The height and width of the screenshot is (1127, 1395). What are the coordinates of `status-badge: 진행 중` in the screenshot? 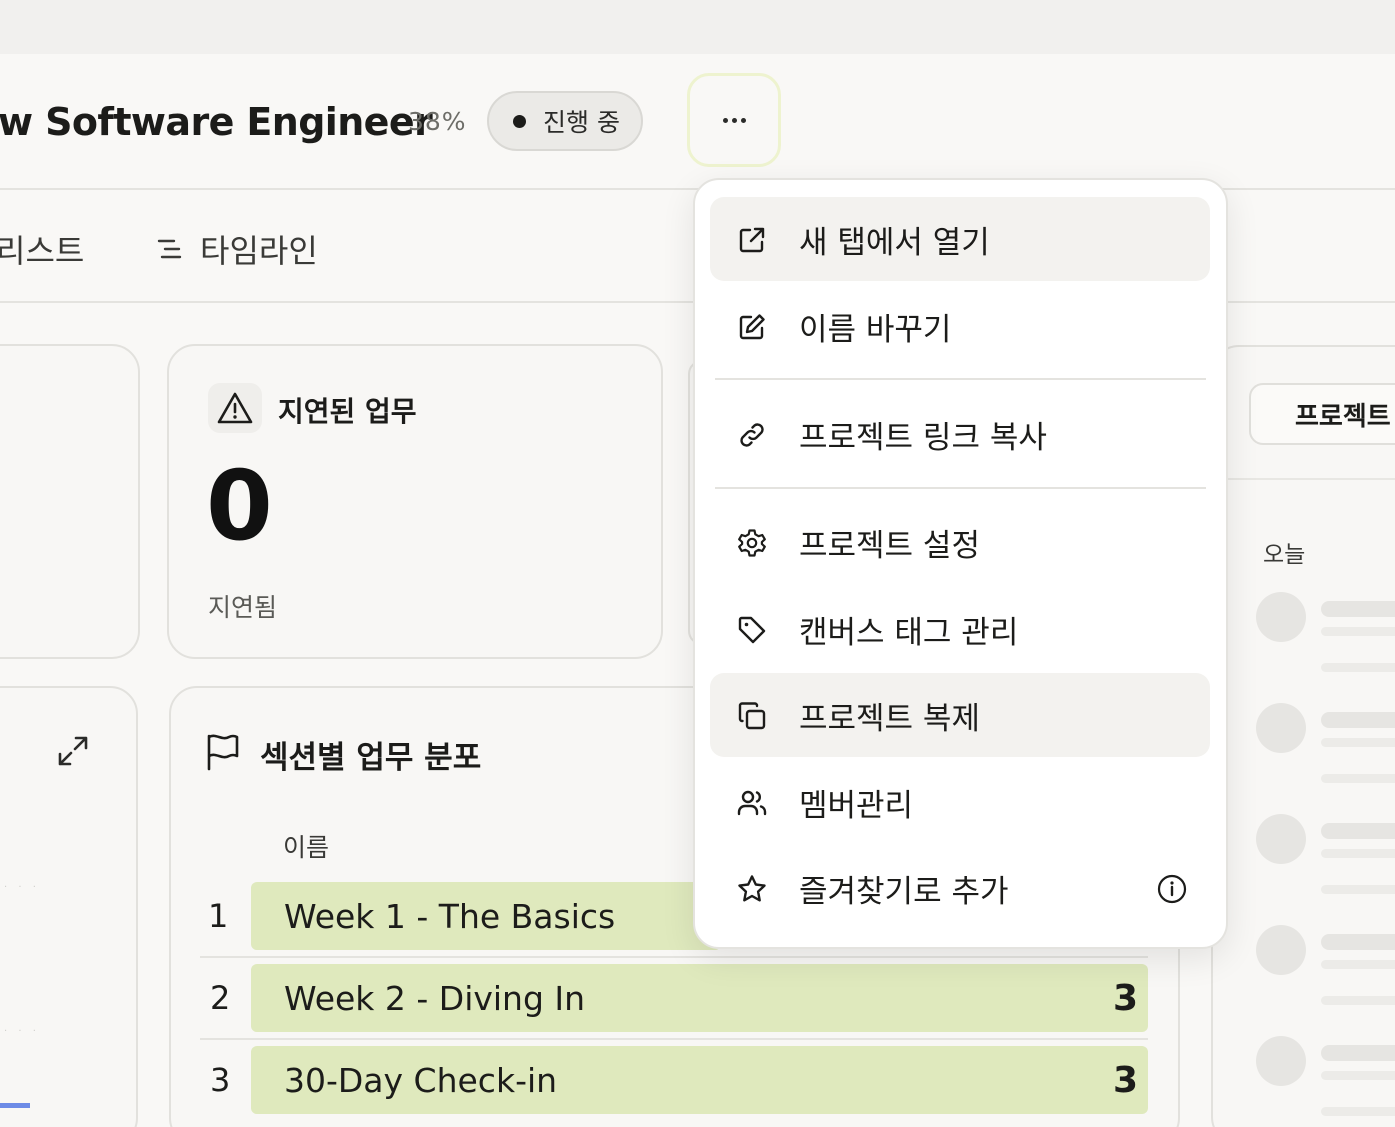 It's located at (565, 121).